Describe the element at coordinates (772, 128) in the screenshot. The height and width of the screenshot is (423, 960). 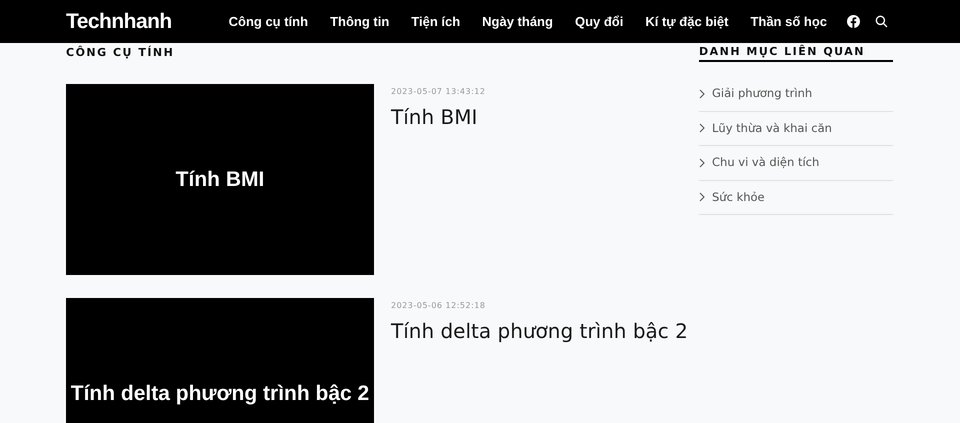
I see `category-link: Lũy thừa và khai căn` at that location.